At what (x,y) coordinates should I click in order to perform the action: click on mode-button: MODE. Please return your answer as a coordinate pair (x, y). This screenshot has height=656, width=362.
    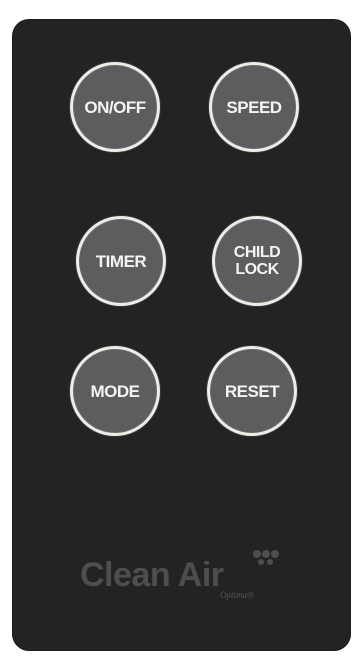
    Looking at the image, I should click on (115, 391).